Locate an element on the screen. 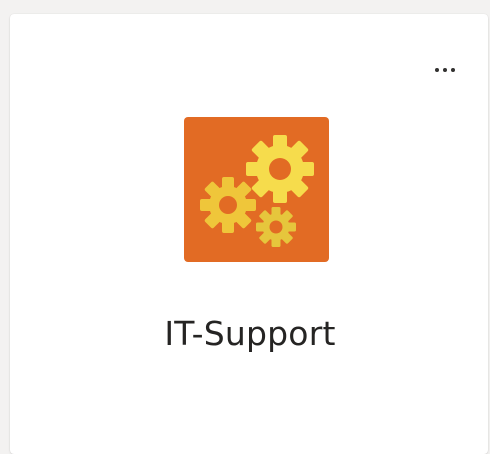 The height and width of the screenshot is (454, 490). team-avatar is located at coordinates (256, 189).